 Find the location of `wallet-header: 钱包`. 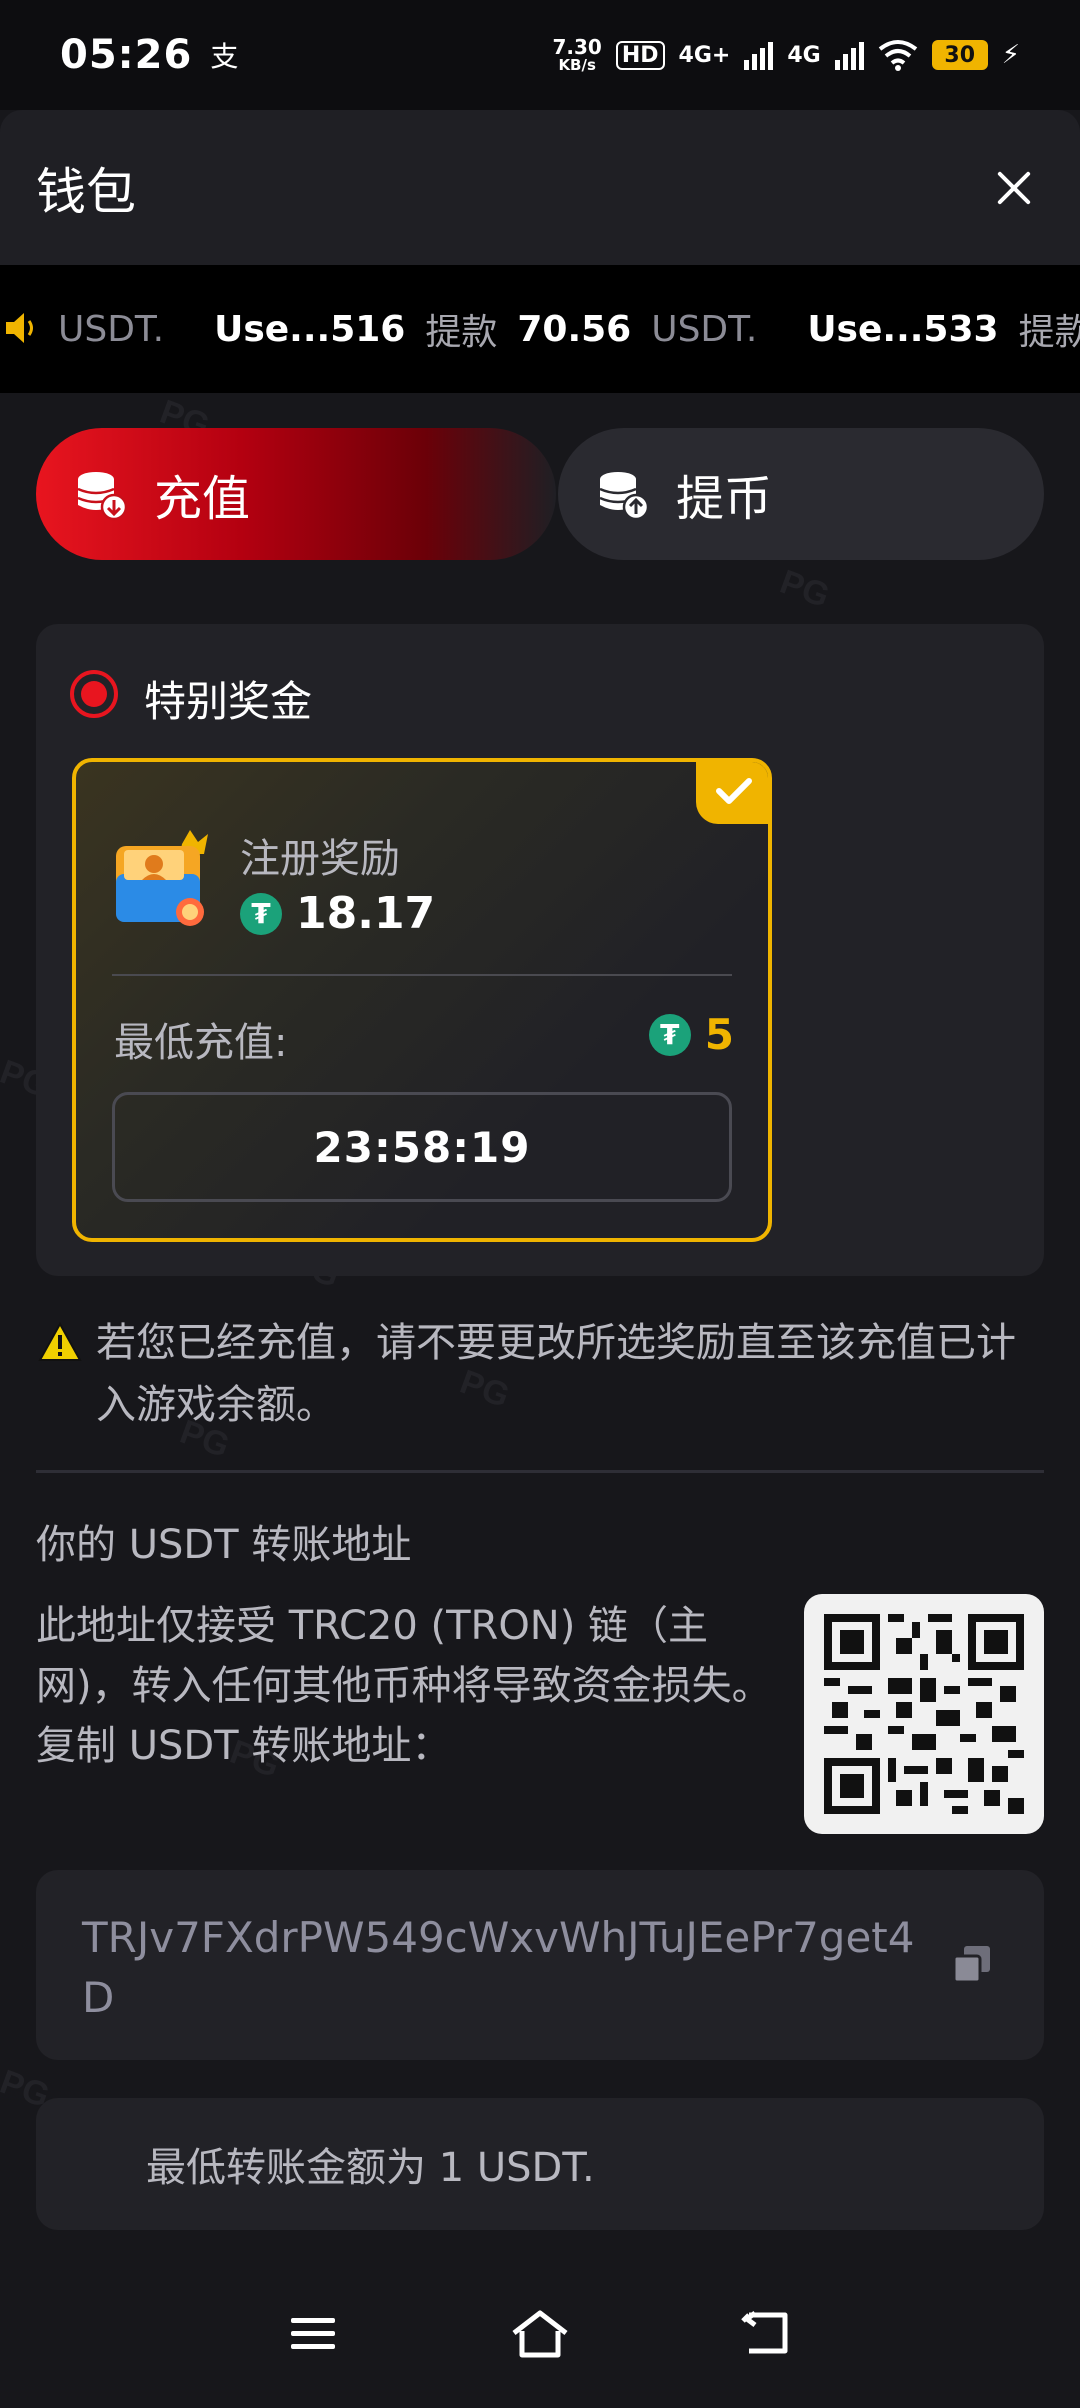

wallet-header: 钱包 is located at coordinates (540, 187).